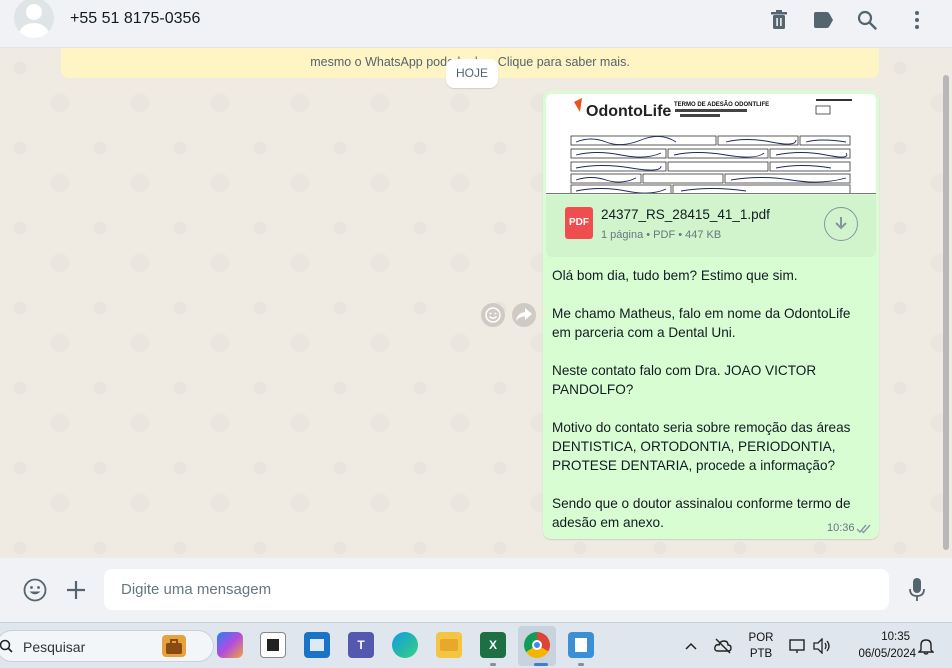  I want to click on cloud-offline-icon, so click(723, 646).